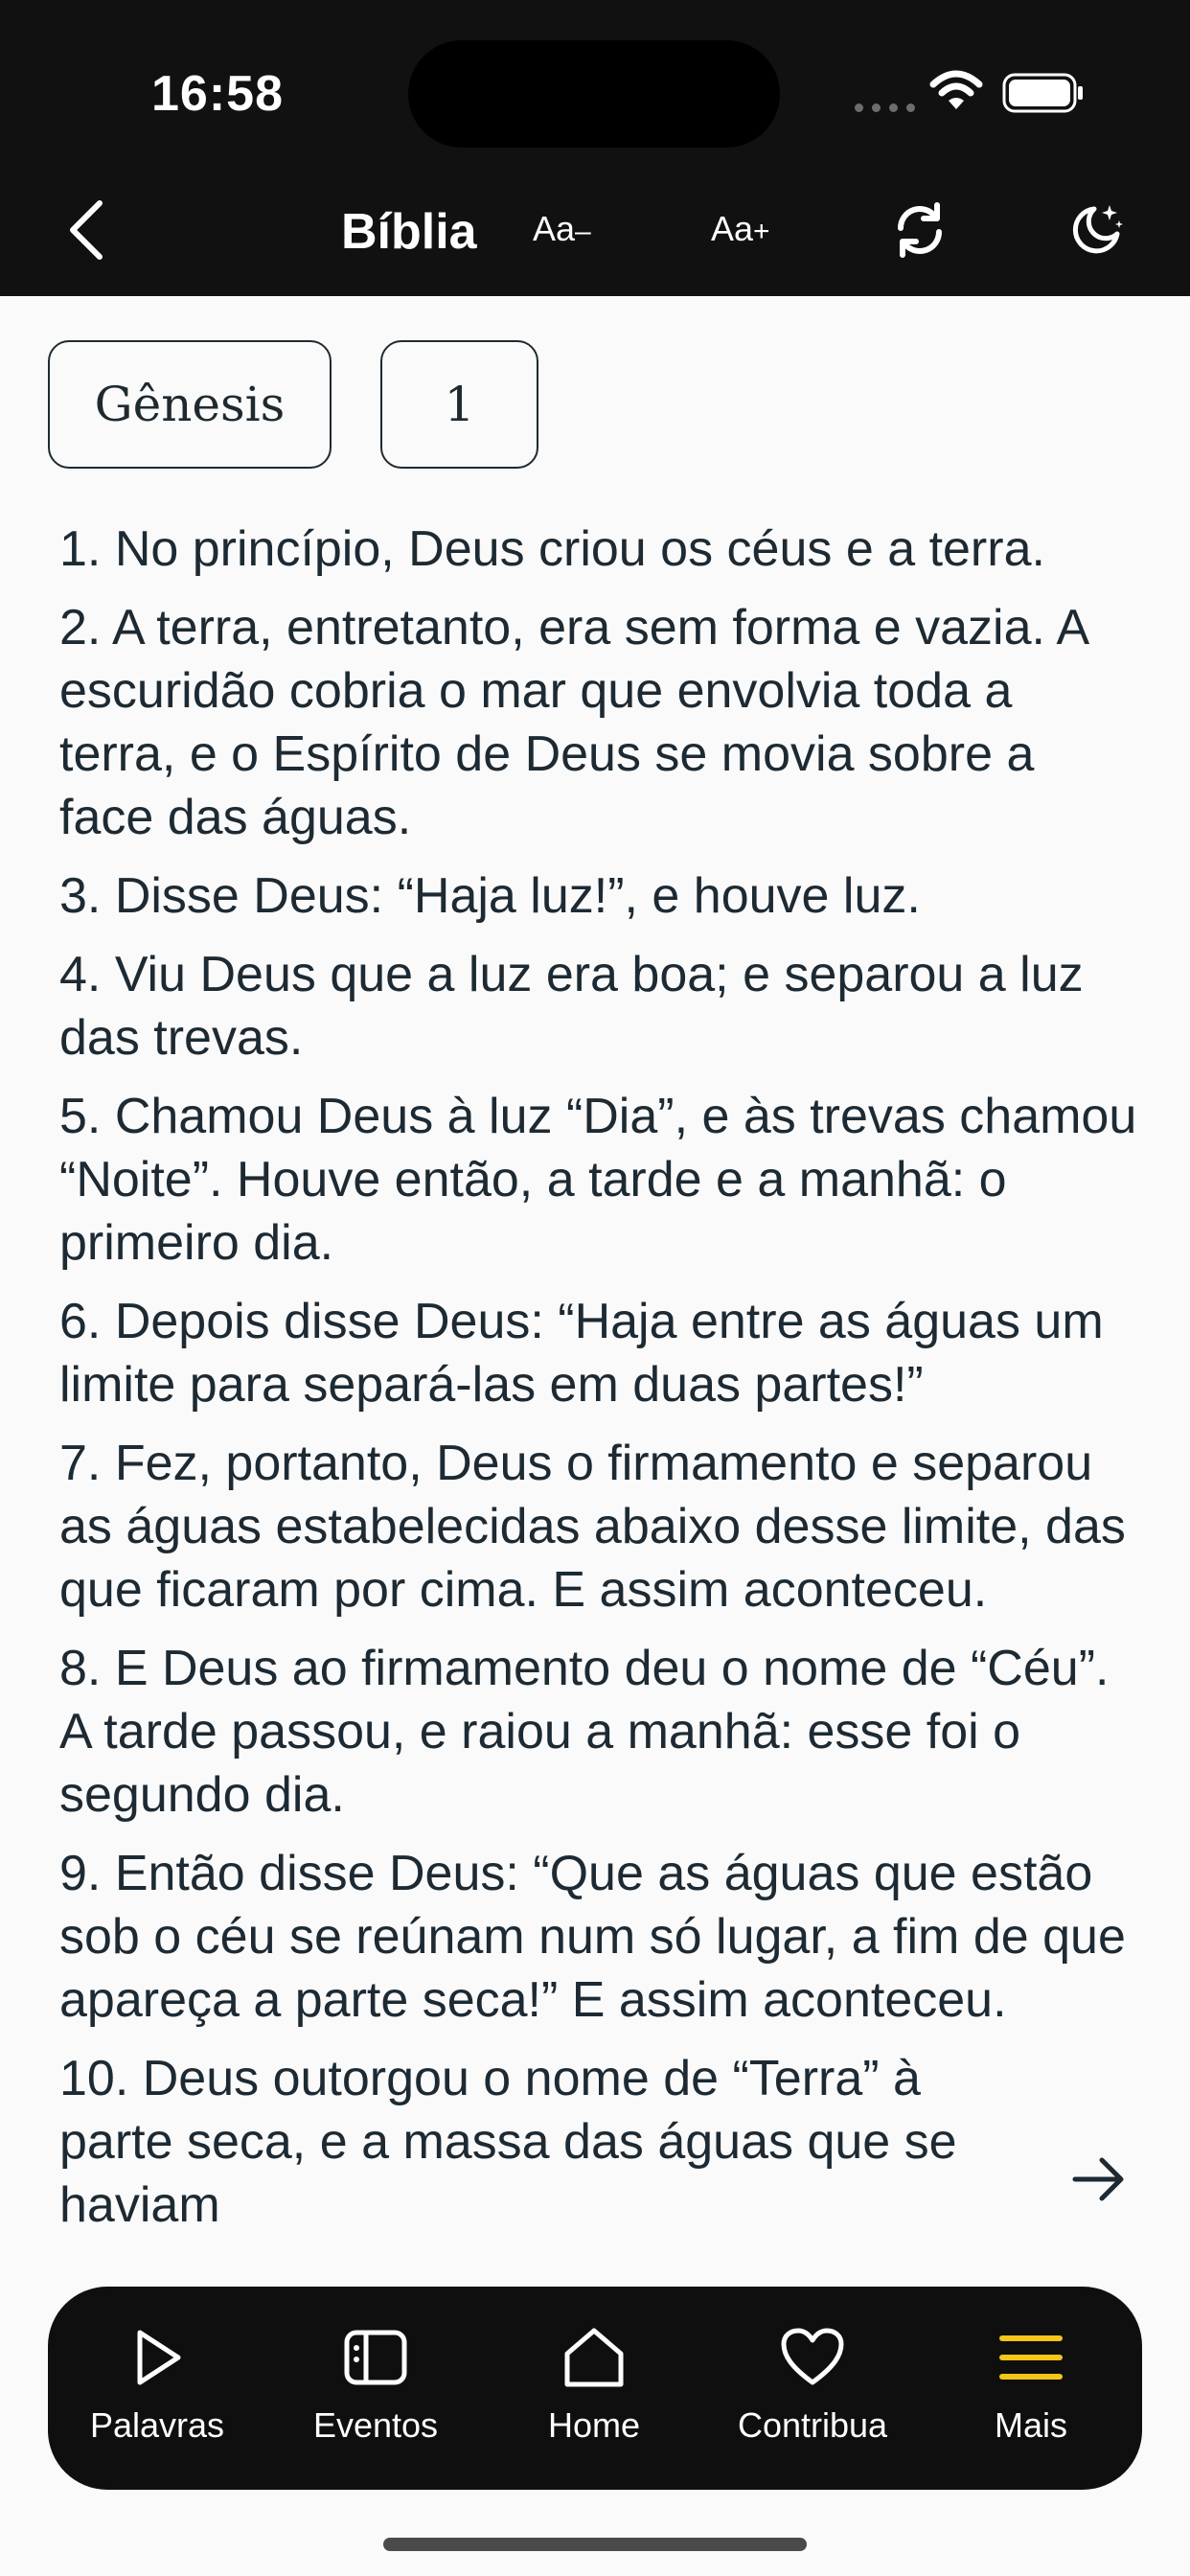 Image resolution: width=1190 pixels, height=2576 pixels. Describe the element at coordinates (409, 232) in the screenshot. I see `page-title: Bíblia` at that location.